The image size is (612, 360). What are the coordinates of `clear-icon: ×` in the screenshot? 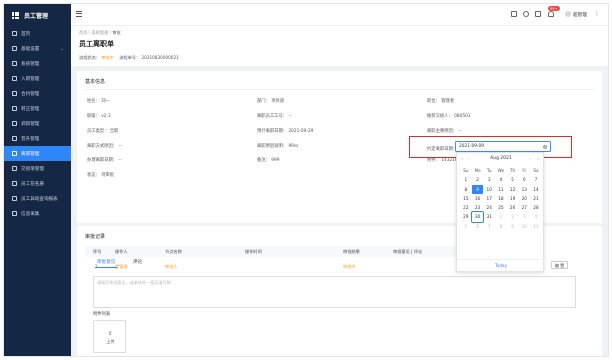 It's located at (544, 146).